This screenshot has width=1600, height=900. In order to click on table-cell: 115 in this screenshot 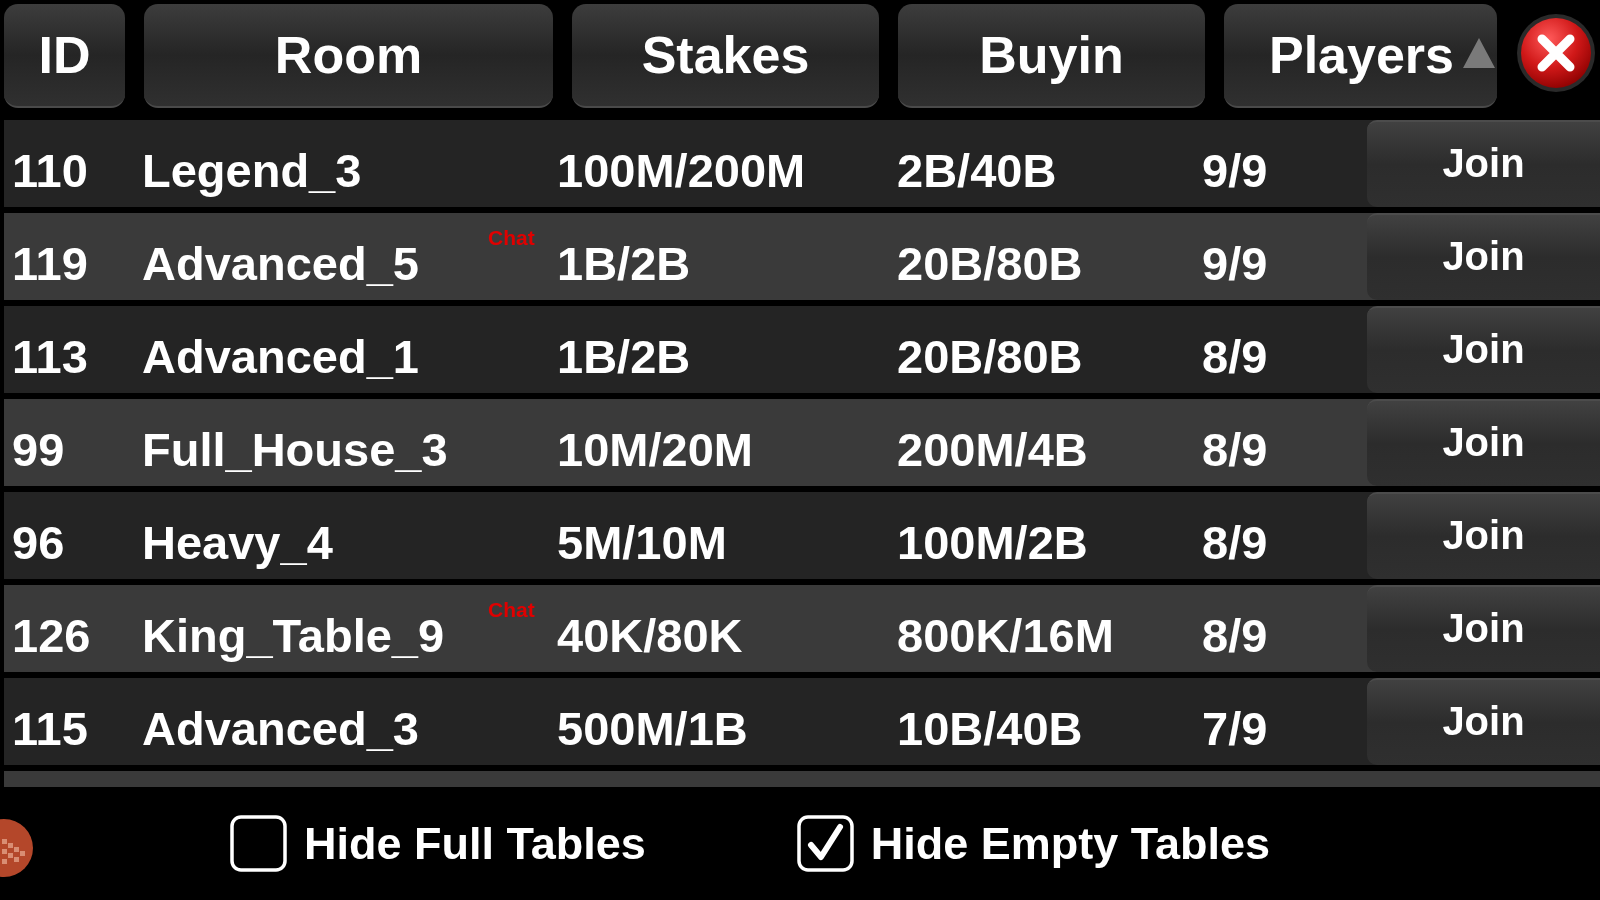, I will do `click(50, 728)`.